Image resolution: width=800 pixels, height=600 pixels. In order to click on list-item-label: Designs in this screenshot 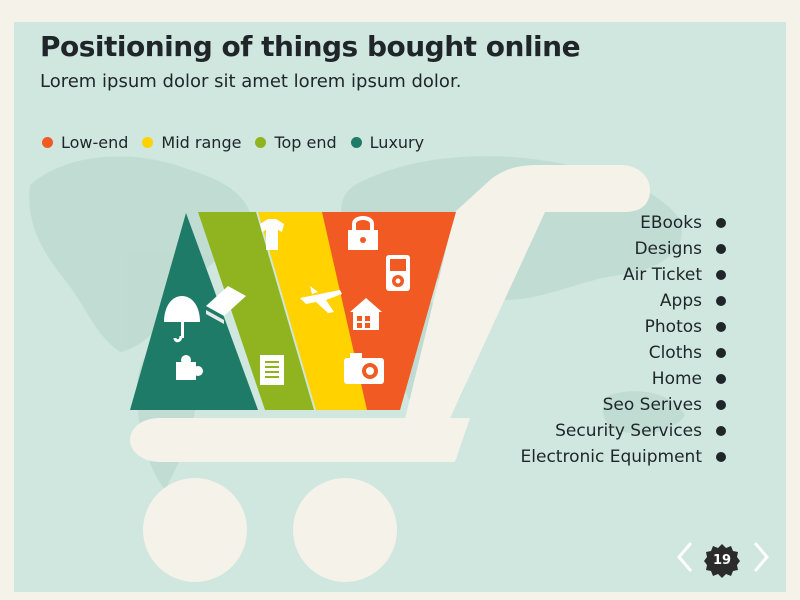, I will do `click(668, 249)`.